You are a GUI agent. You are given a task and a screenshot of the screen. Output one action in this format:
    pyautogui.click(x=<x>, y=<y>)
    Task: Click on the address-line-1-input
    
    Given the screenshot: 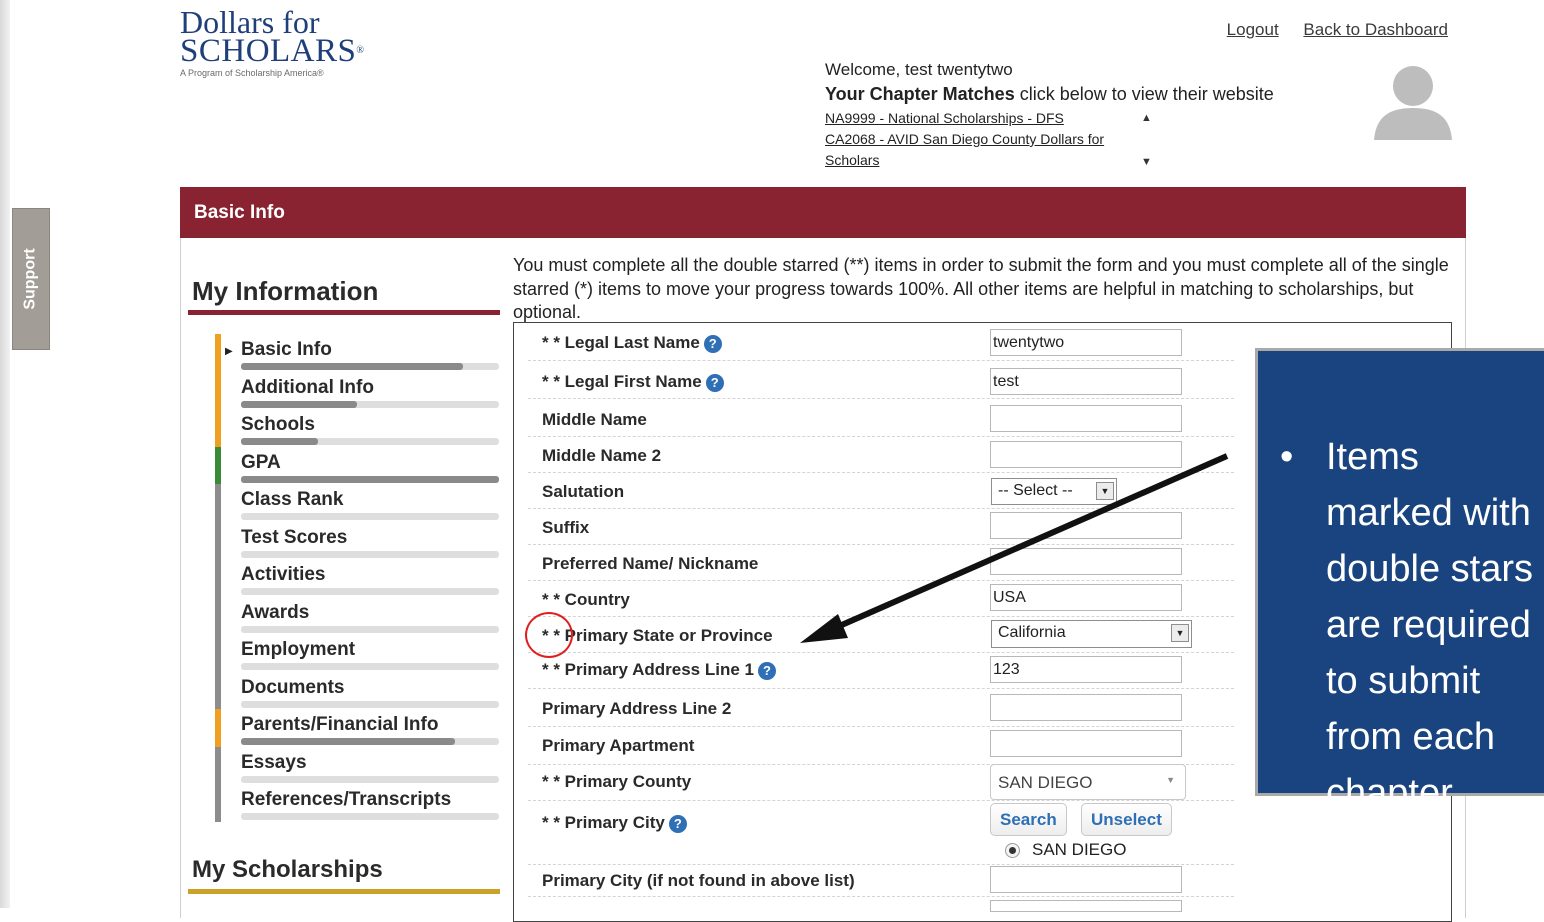 What is the action you would take?
    pyautogui.click(x=1086, y=669)
    